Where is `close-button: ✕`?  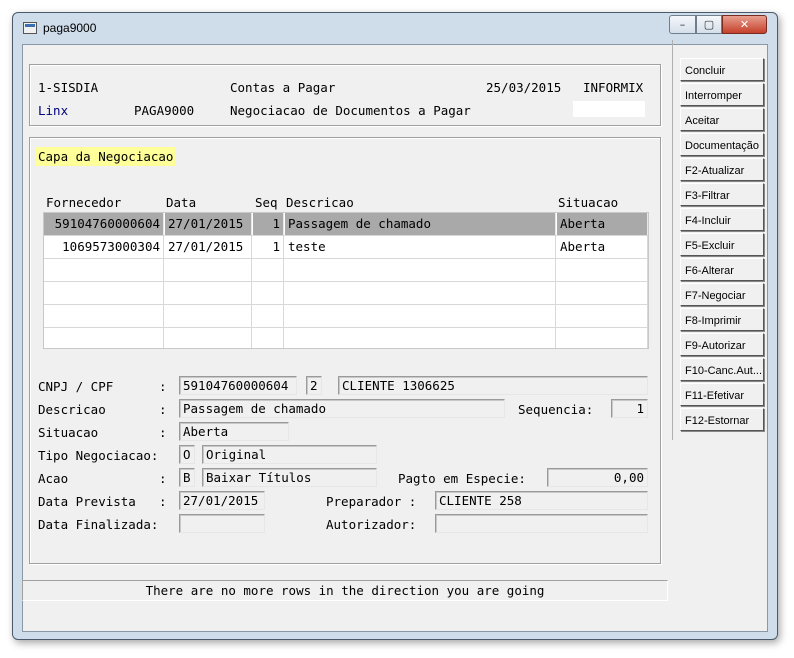 close-button: ✕ is located at coordinates (744, 24).